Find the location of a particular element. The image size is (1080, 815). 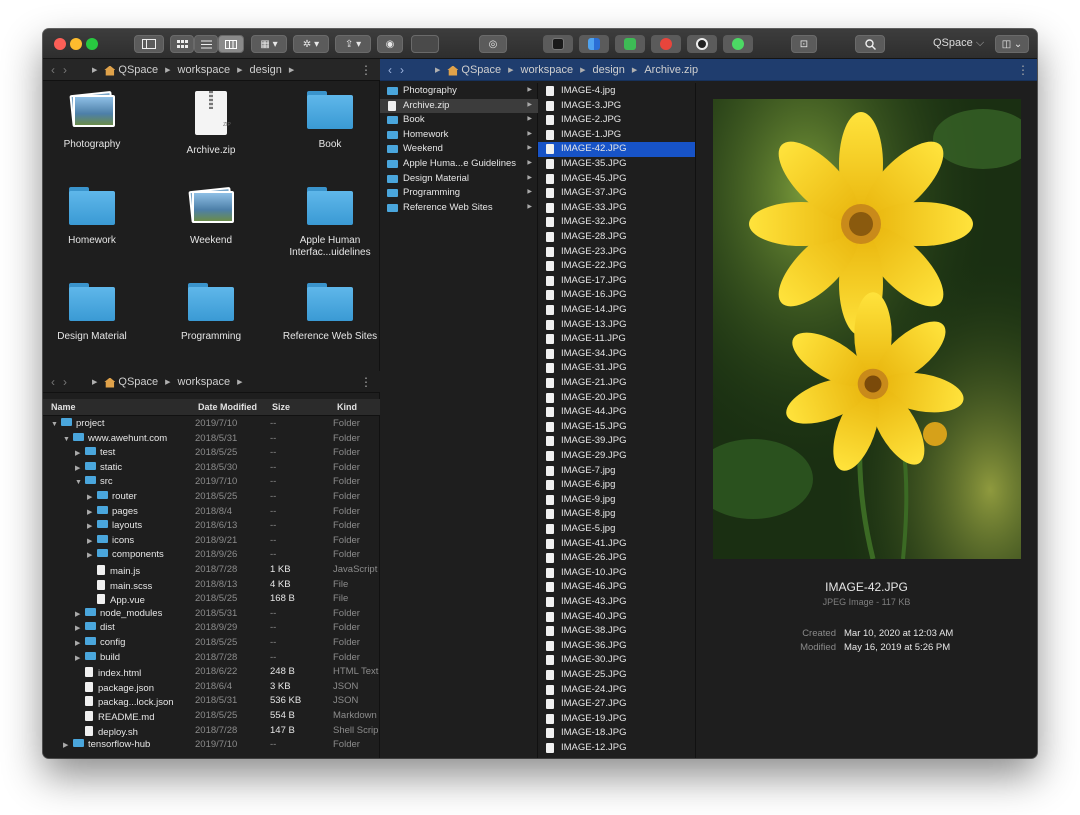

file-list-item: IMAGE-9.jpg is located at coordinates (616, 500).